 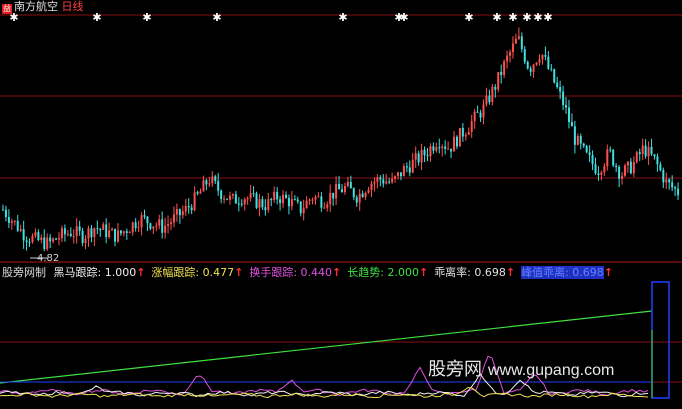 I want to click on low-price-label: 4.82, so click(x=48, y=258).